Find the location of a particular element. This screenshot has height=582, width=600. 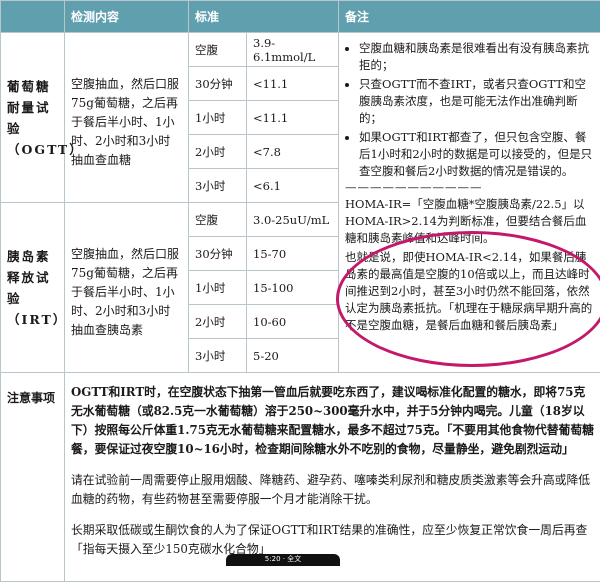

ogtt-time: 1小时 is located at coordinates (218, 118).